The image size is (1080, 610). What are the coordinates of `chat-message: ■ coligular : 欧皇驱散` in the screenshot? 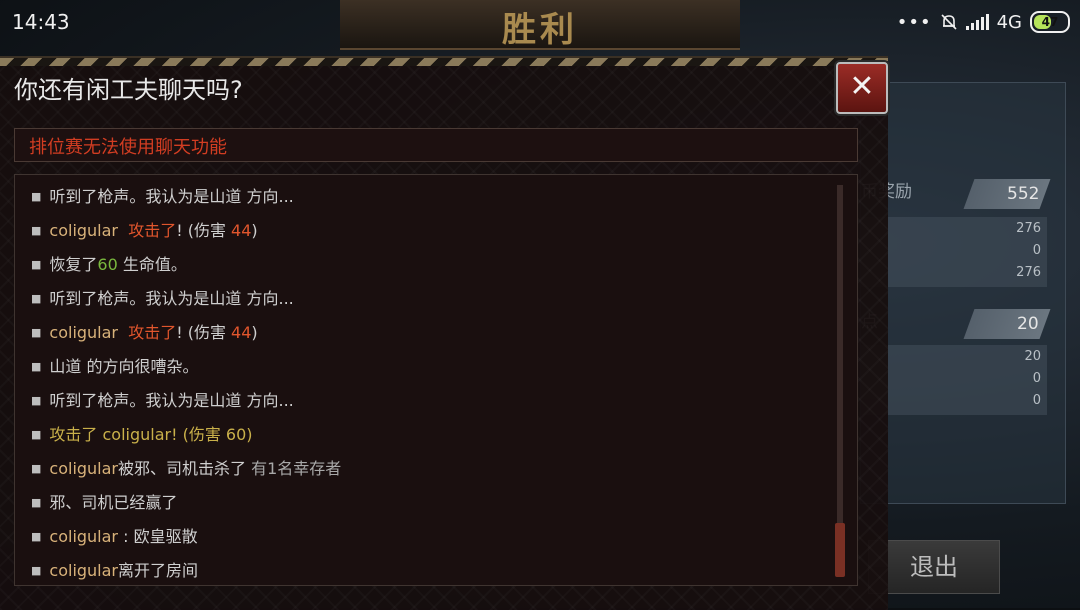 It's located at (114, 536).